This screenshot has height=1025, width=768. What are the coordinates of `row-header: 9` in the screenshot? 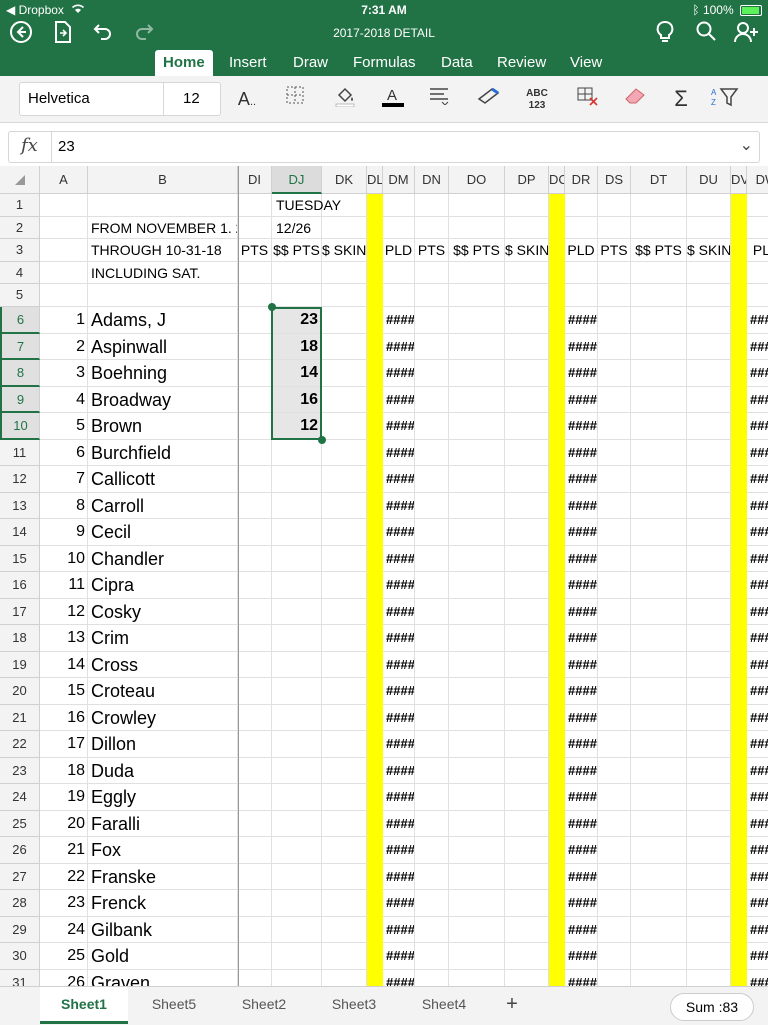 It's located at (20, 399).